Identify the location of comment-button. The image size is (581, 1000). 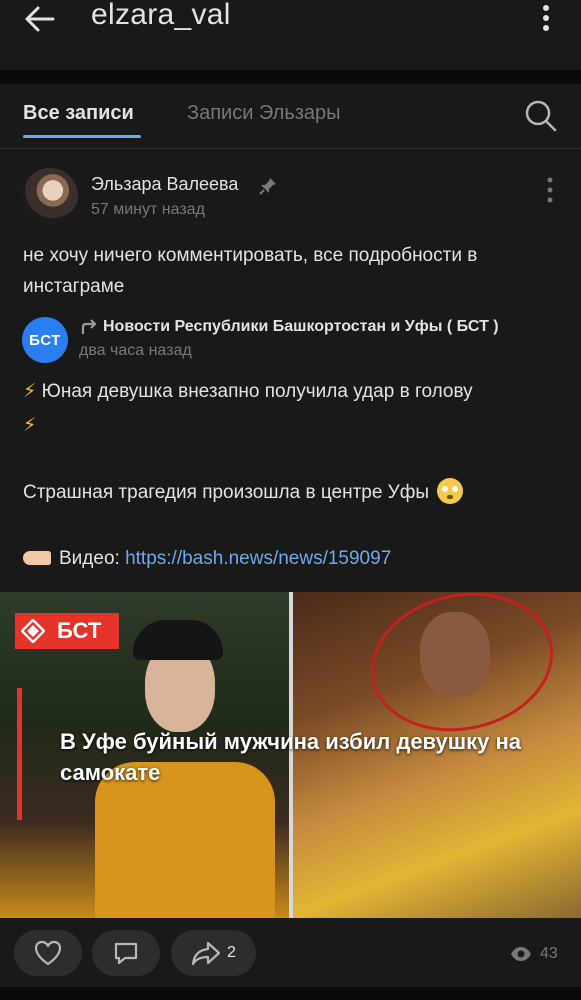
(126, 953).